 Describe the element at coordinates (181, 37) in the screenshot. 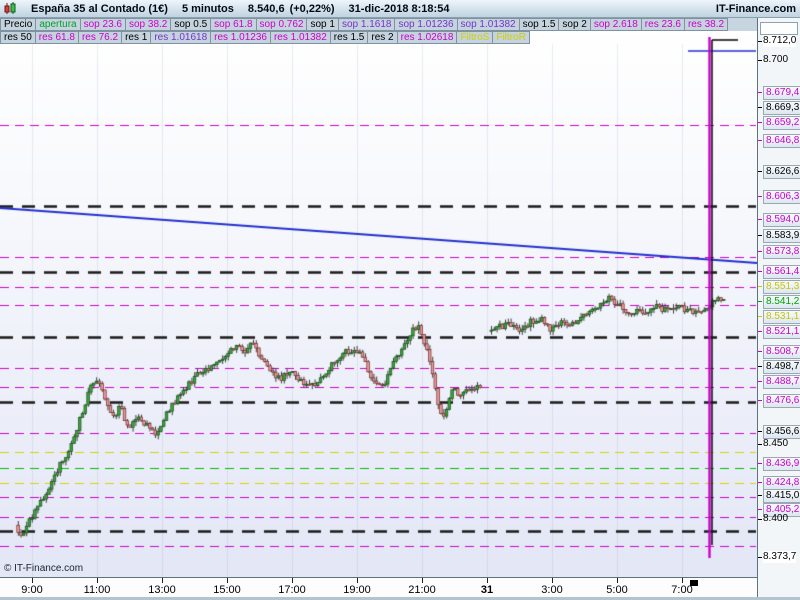

I see `pivot-level-cell: res 1.01618` at that location.